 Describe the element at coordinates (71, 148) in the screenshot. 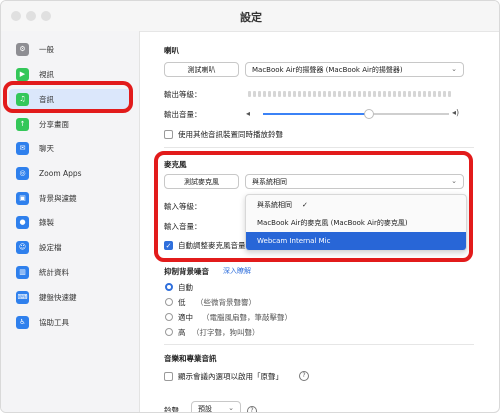

I see `sidebar-item-chat: ✉ 聊天` at that location.